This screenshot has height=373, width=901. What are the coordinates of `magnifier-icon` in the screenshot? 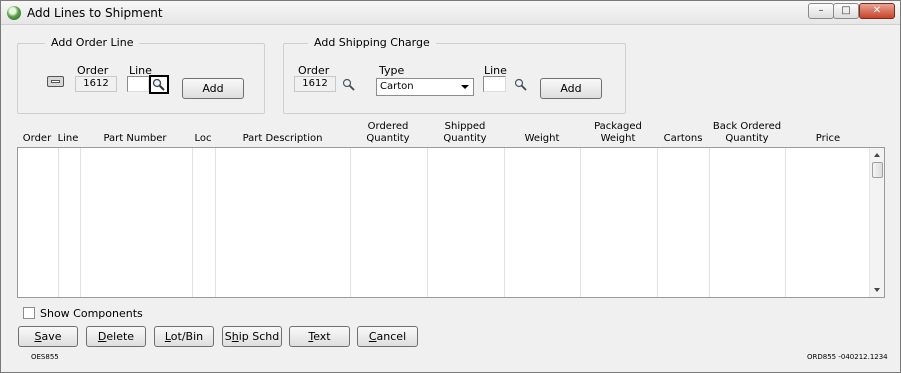 It's located at (158, 84).